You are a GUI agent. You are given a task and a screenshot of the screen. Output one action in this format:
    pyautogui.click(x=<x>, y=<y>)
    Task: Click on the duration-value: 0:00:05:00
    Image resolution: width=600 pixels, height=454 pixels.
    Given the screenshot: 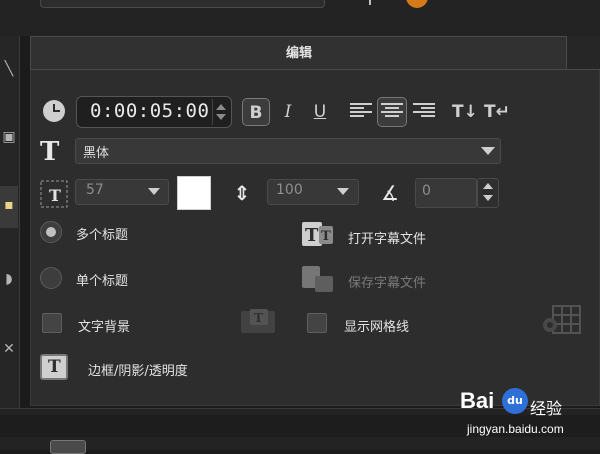 What is the action you would take?
    pyautogui.click(x=150, y=111)
    